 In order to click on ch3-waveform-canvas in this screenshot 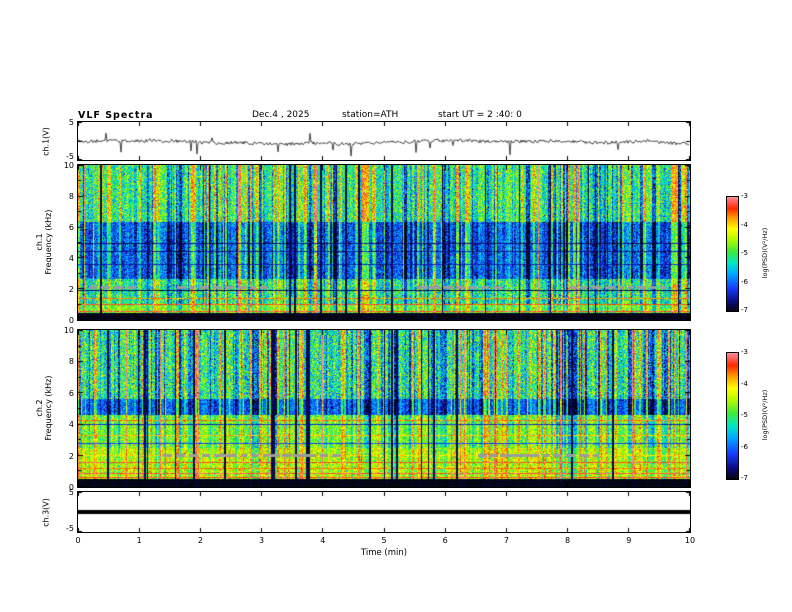, I will do `click(384, 512)`.